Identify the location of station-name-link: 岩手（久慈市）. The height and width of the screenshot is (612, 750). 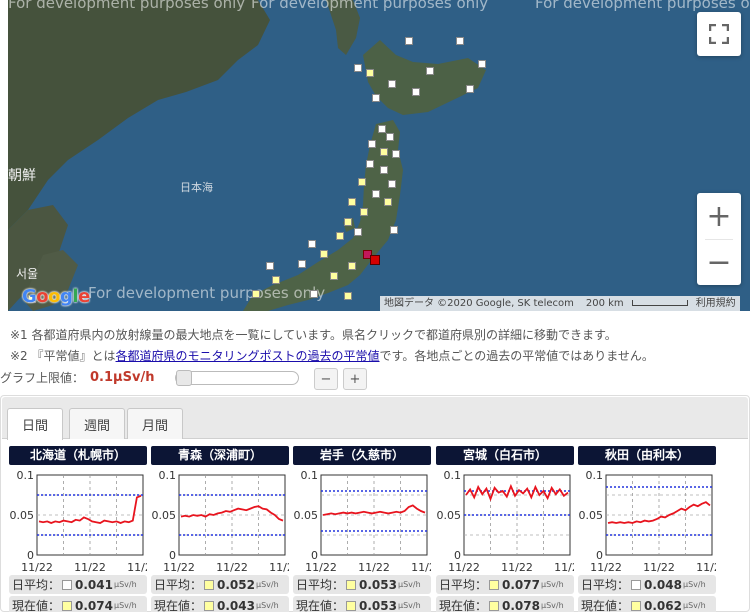
(362, 455).